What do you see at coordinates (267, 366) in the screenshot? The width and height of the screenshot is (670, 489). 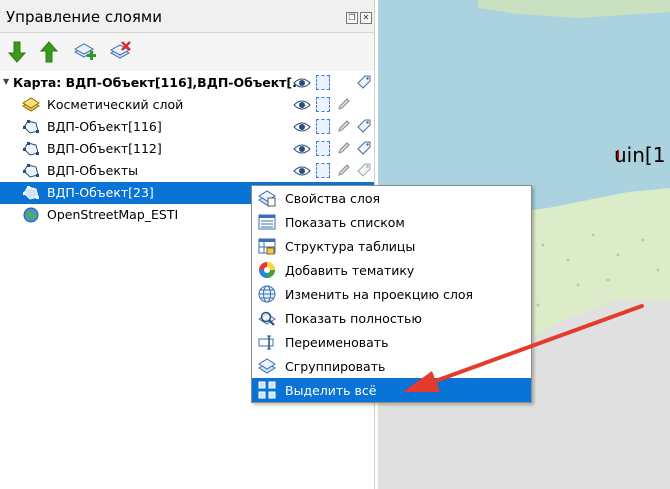 I see `group-icon` at bounding box center [267, 366].